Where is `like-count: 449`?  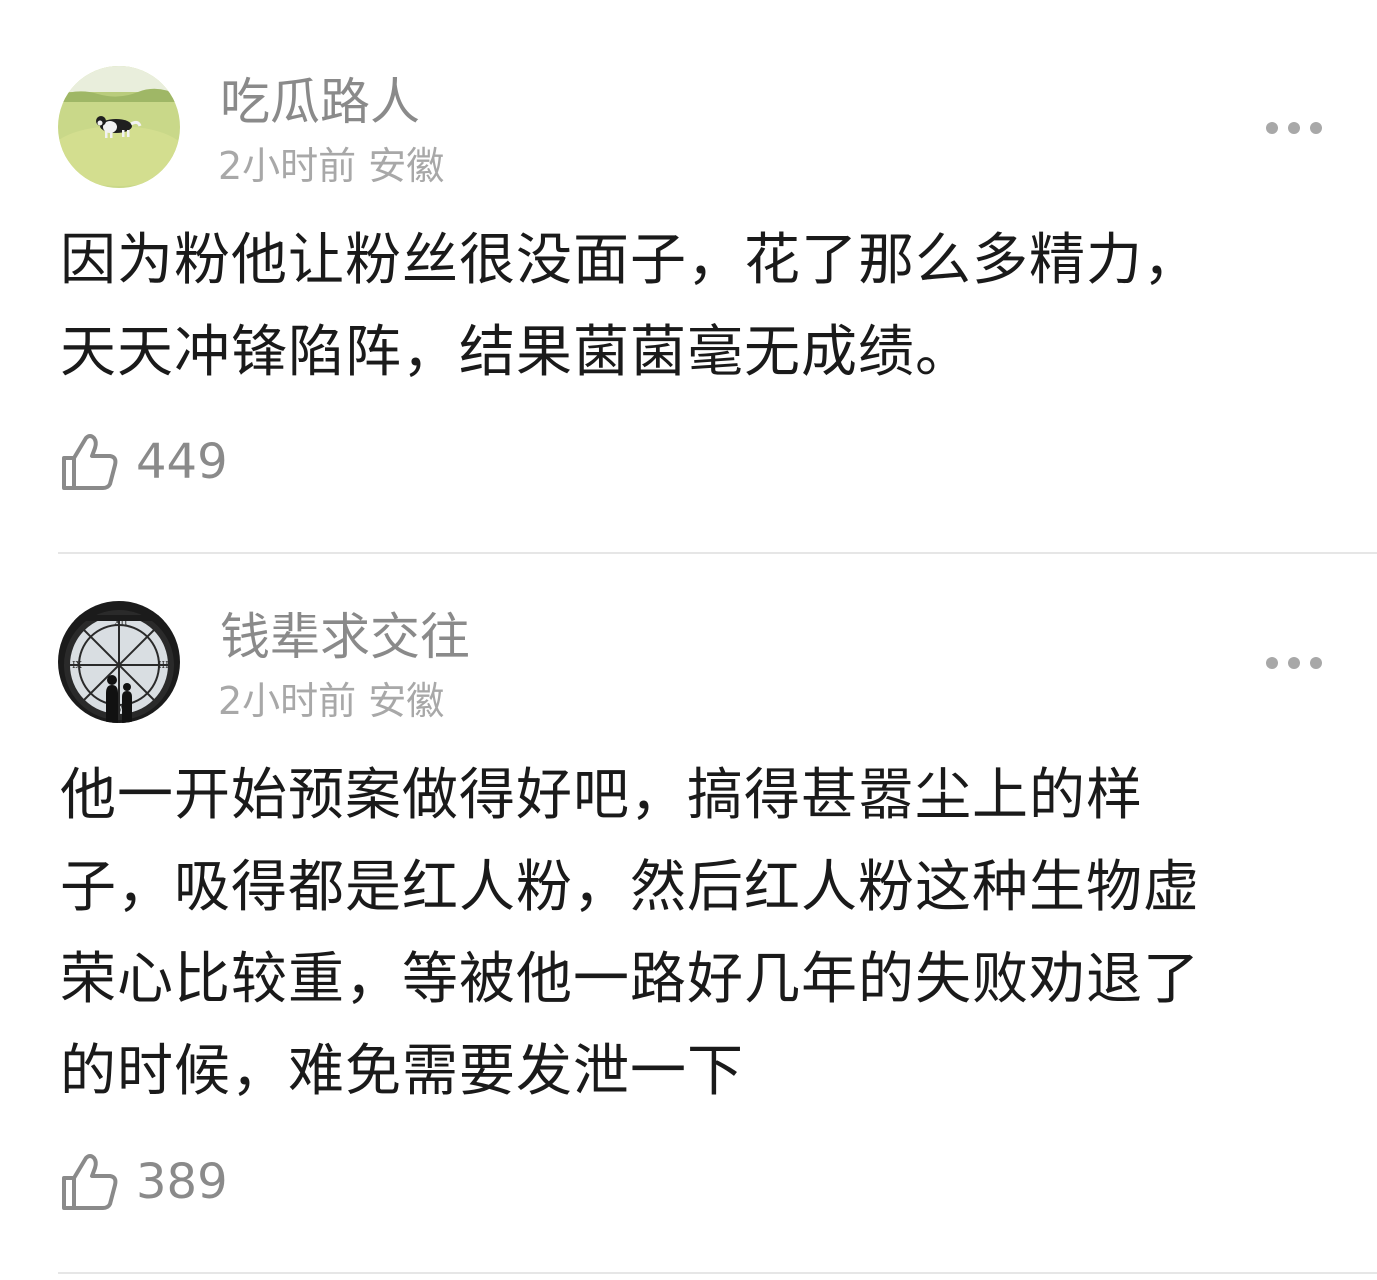
like-count: 449 is located at coordinates (182, 462).